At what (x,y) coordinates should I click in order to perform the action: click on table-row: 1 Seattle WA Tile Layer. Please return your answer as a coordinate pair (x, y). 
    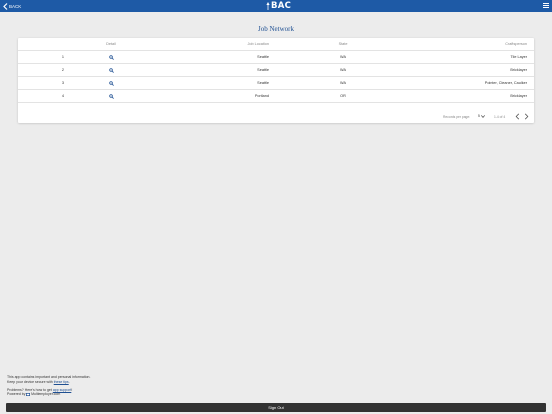
    Looking at the image, I should click on (276, 57).